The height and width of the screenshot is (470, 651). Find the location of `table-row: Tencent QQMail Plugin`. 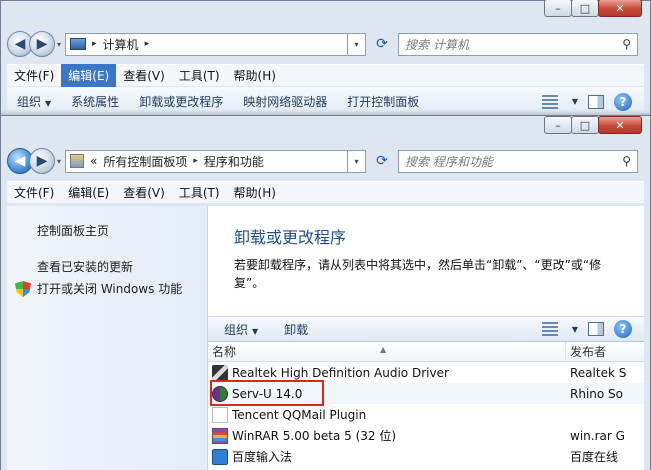

table-row: Tencent QQMail Plugin is located at coordinates (426, 414).